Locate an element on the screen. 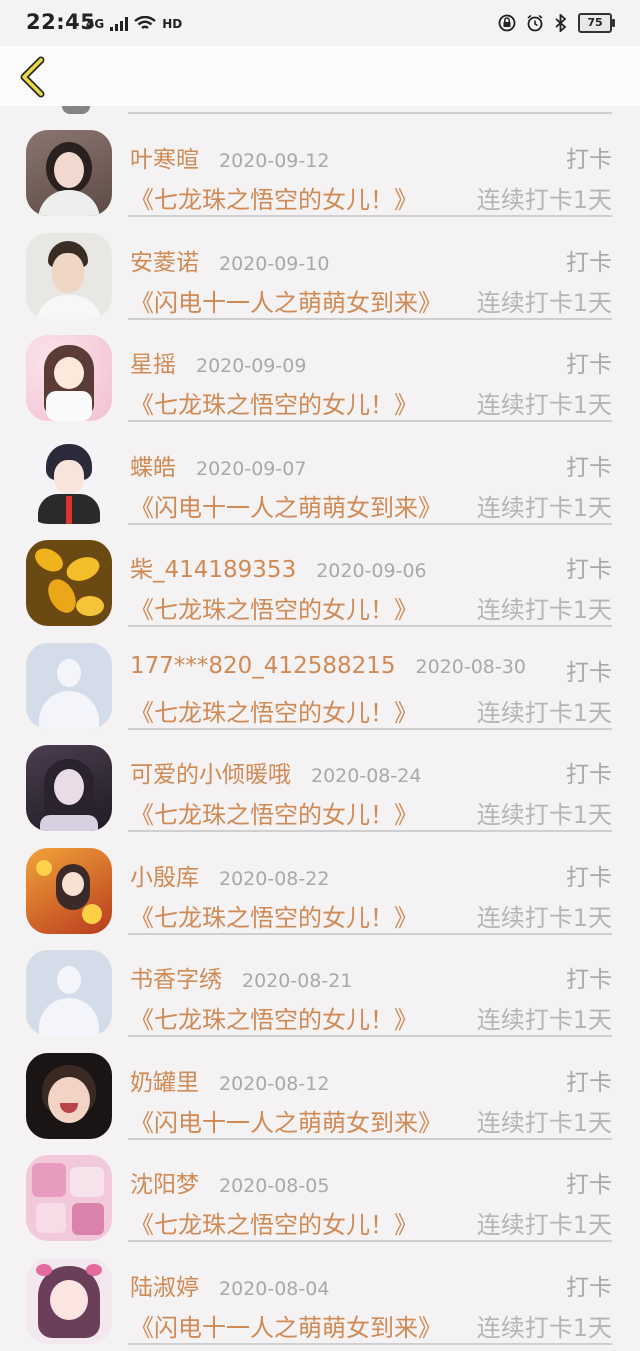  user-name-text: 安菱诺 is located at coordinates (164, 262).